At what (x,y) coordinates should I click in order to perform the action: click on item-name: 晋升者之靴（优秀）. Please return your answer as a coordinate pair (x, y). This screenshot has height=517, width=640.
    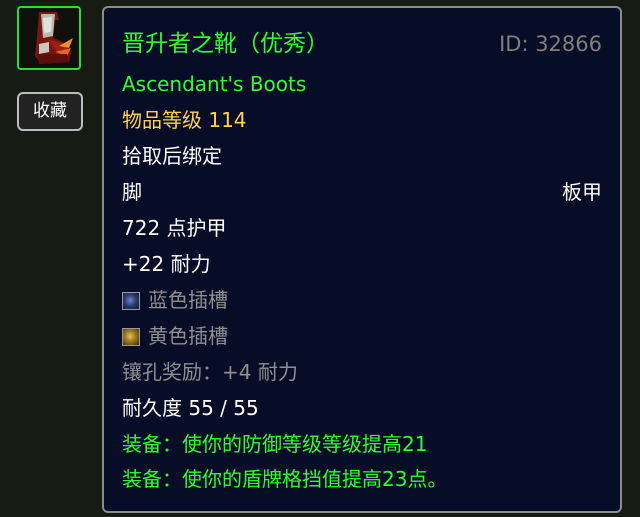
    Looking at the image, I should click on (225, 44).